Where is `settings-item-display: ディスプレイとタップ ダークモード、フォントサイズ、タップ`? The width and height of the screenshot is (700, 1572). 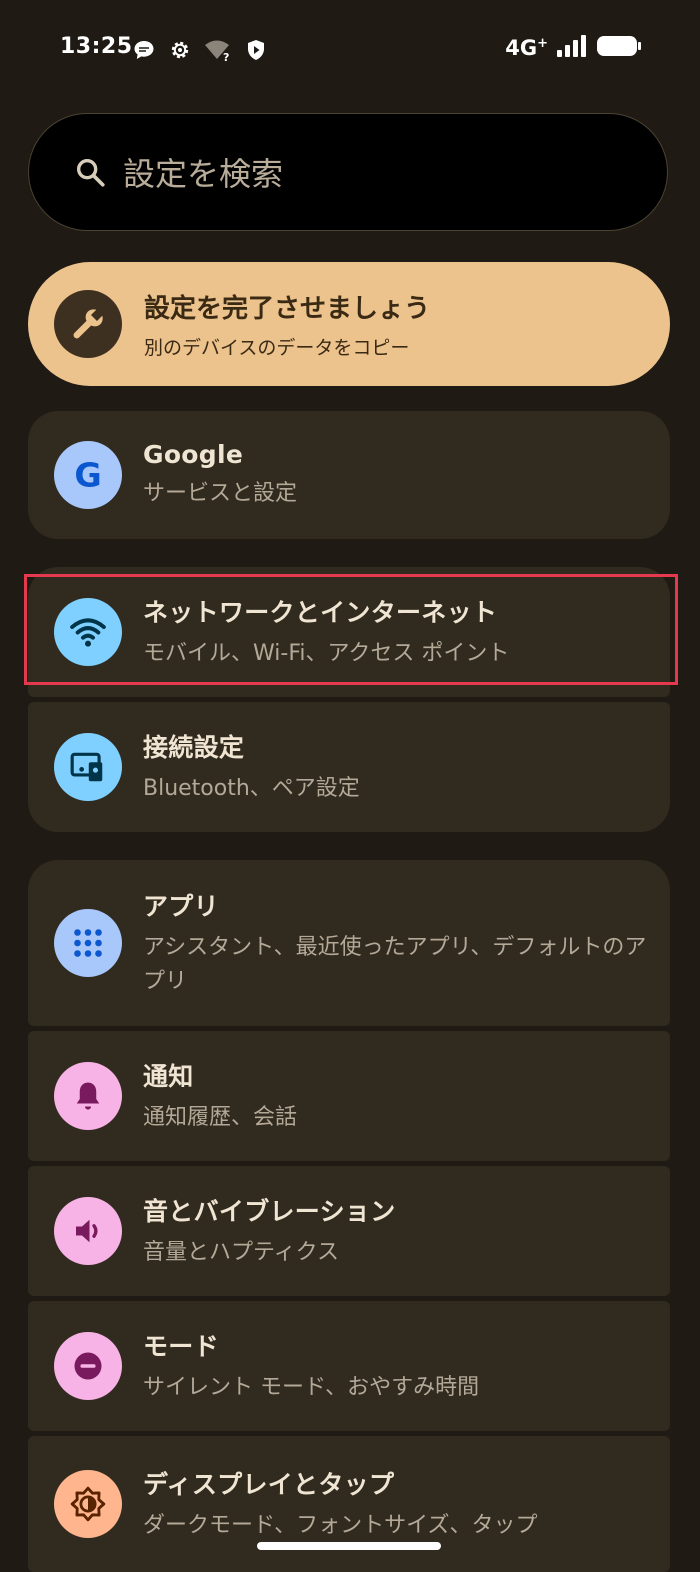
settings-item-display: ディスプレイとタップ ダークモード、フォントサイズ、タップ is located at coordinates (349, 1504).